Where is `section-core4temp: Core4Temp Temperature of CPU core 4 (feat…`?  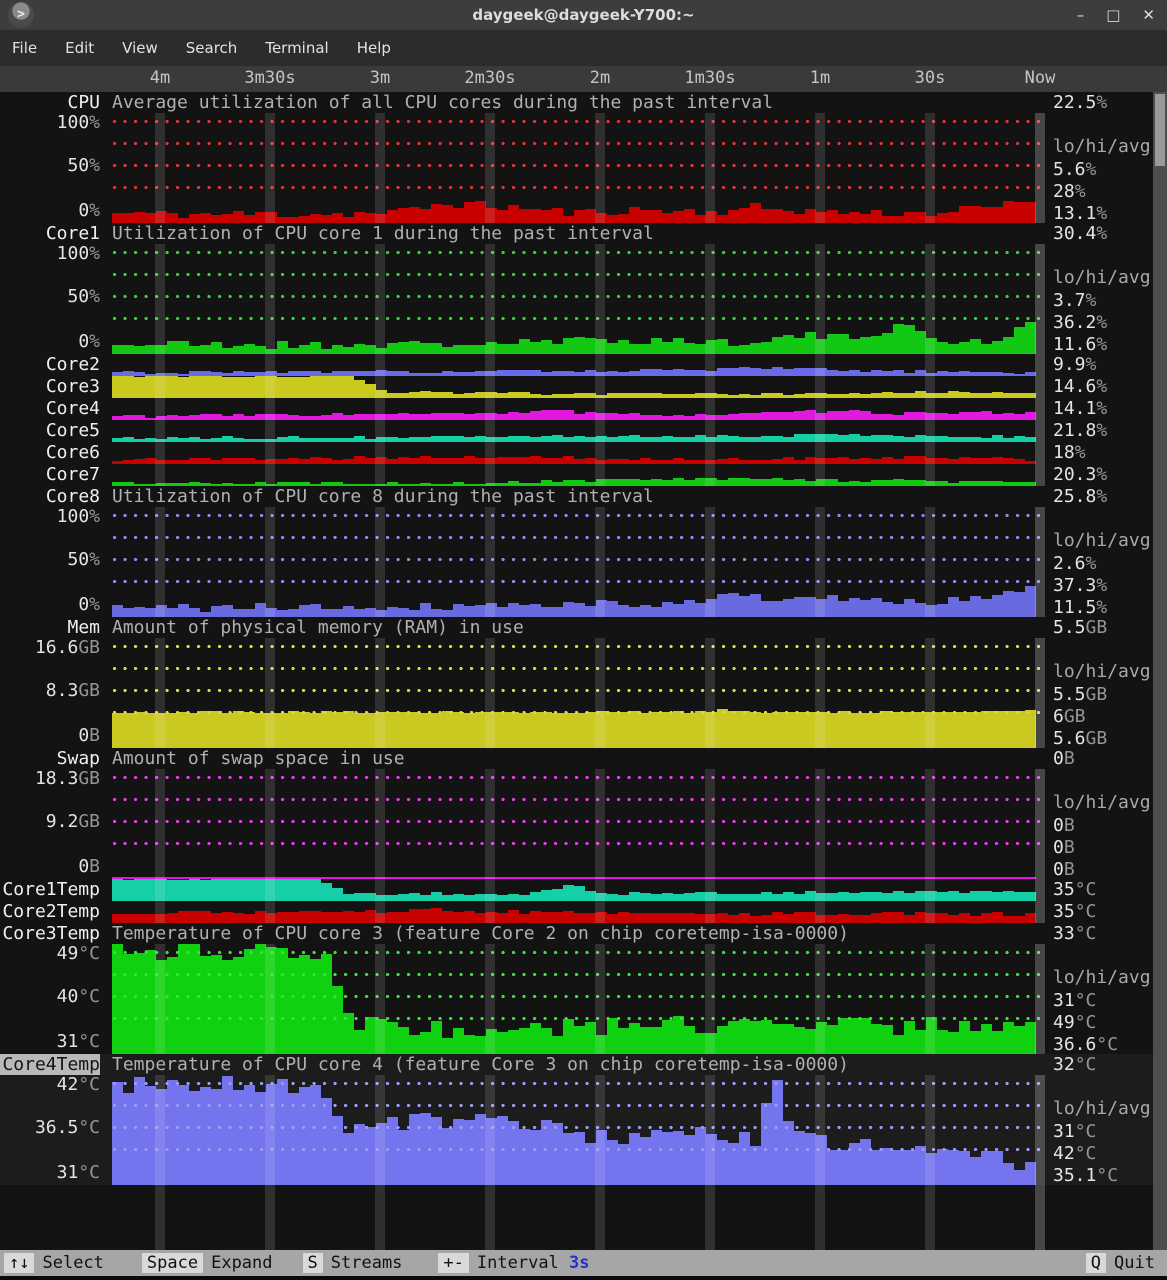 section-core4temp: Core4Temp Temperature of CPU core 4 (feat… is located at coordinates (583, 1120).